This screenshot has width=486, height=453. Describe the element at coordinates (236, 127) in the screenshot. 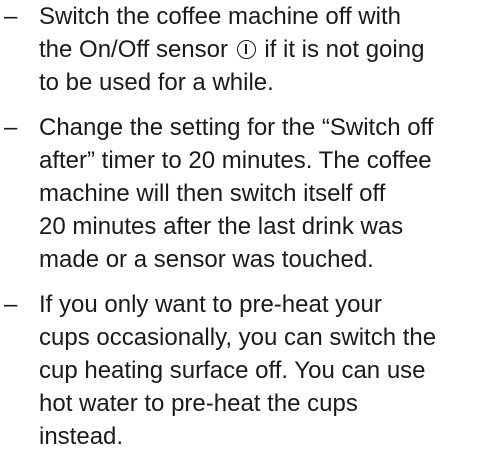

I see `text-line: Change the setting for the “Switch off` at that location.